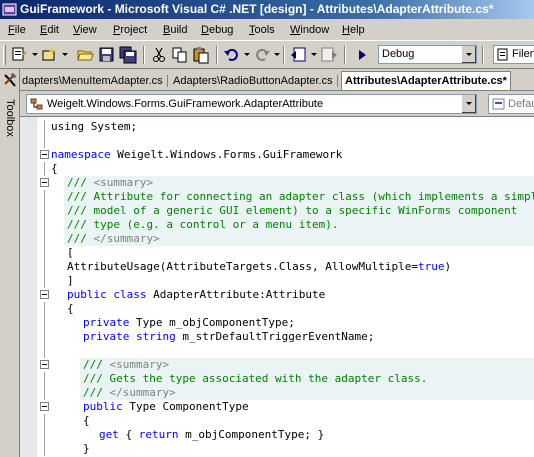 The image size is (534, 457). Describe the element at coordinates (128, 55) in the screenshot. I see `save-all-icon` at that location.